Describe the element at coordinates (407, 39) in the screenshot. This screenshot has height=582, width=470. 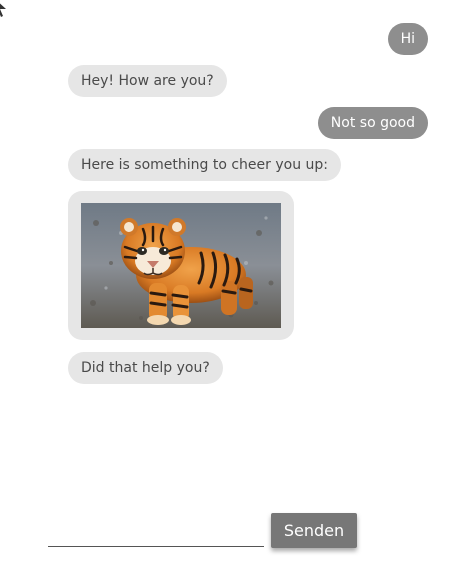
I see `user-message: Hi` at that location.